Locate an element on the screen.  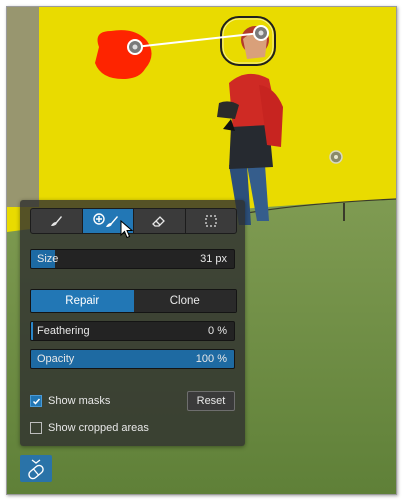
crop-icon is located at coordinates (211, 221).